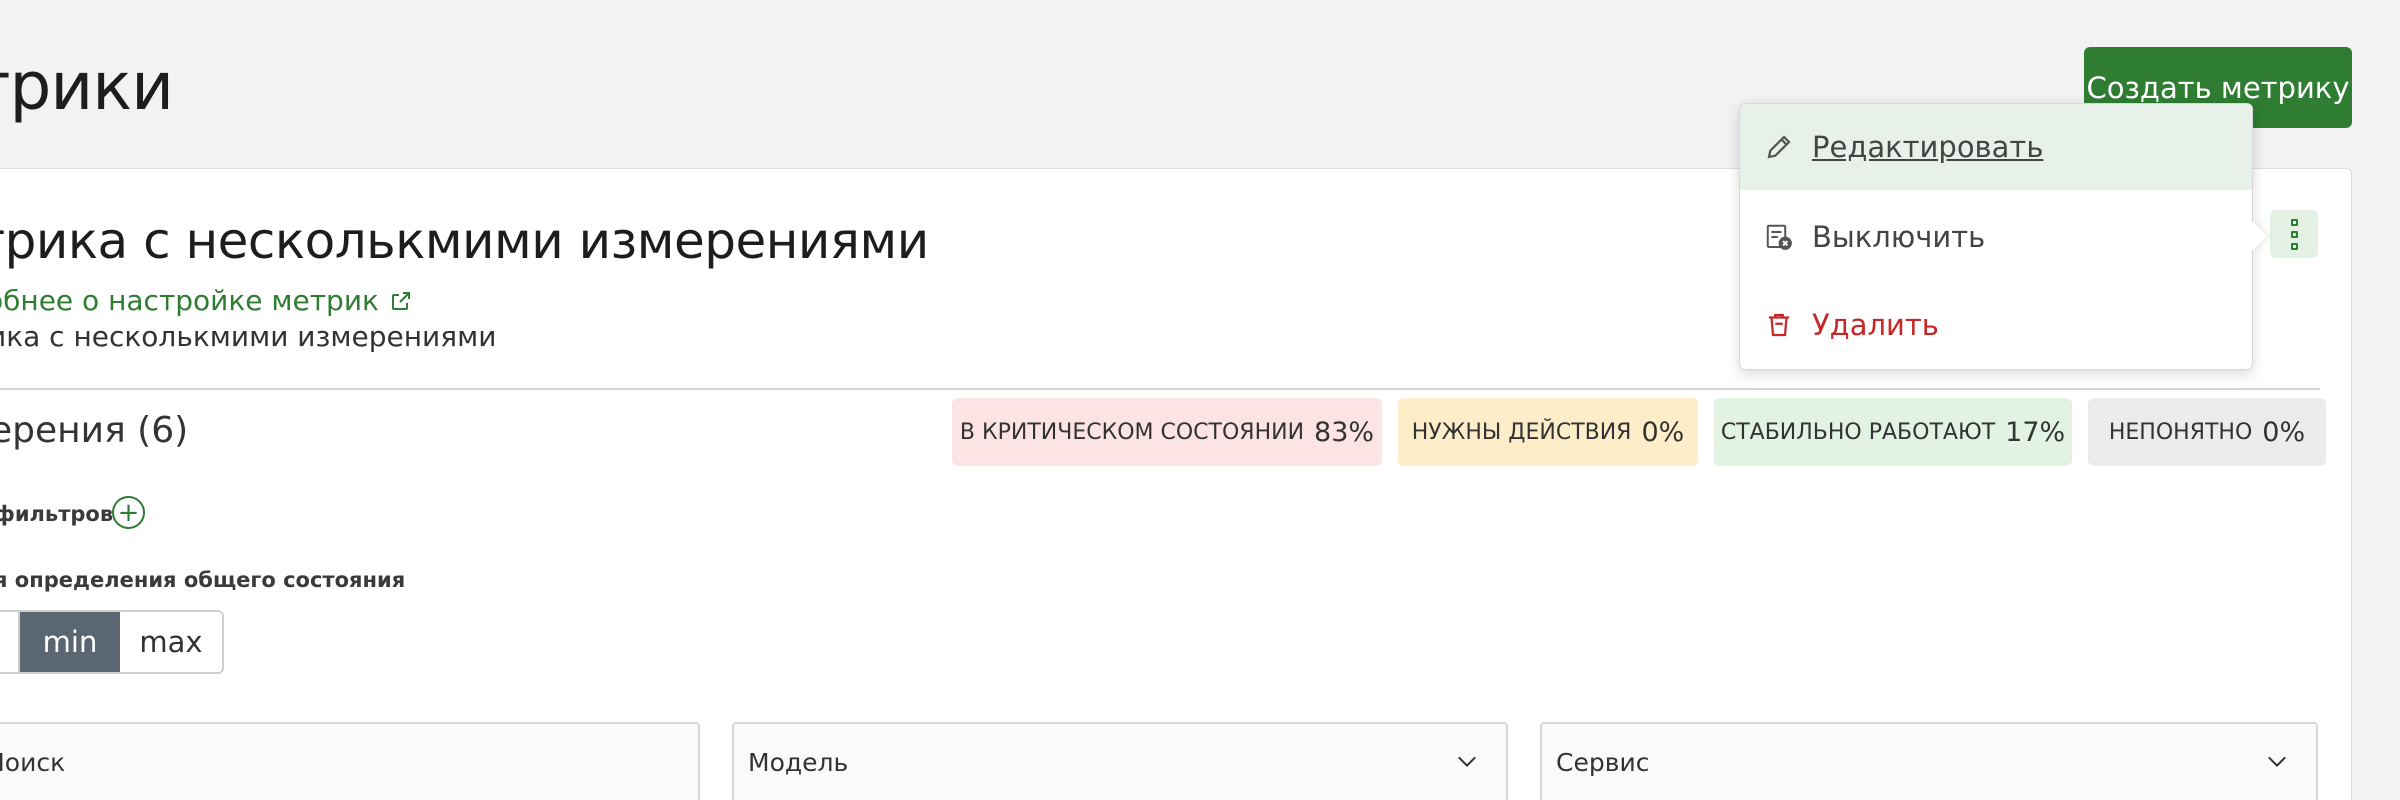 The width and height of the screenshot is (2400, 800). Describe the element at coordinates (203, 580) in the screenshot. I see `aggregation-mode-label: я определения общего состояния` at that location.